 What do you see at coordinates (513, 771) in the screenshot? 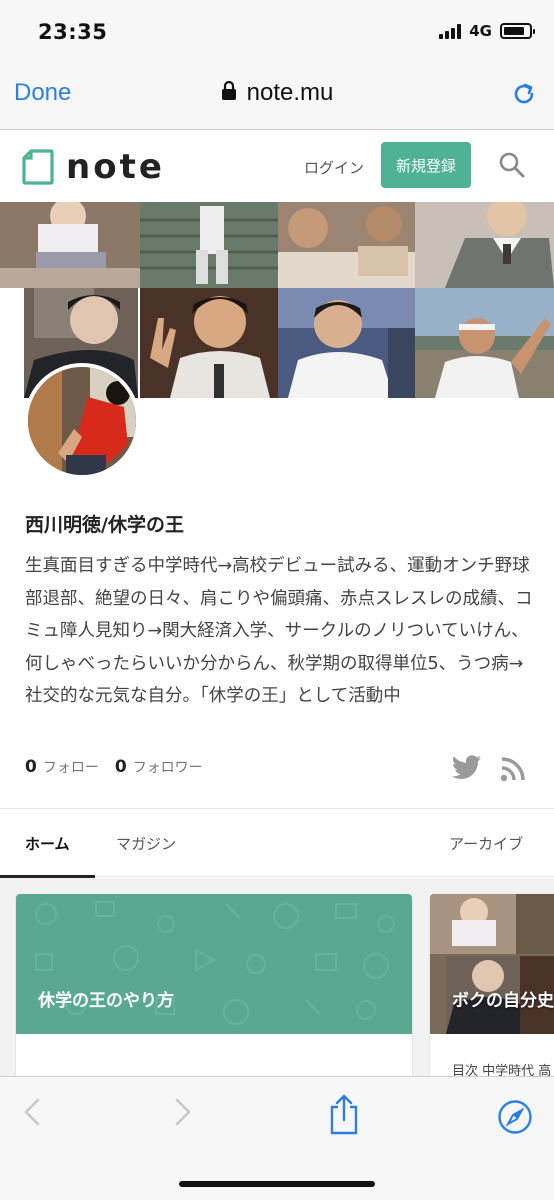
I see `rss-icon` at bounding box center [513, 771].